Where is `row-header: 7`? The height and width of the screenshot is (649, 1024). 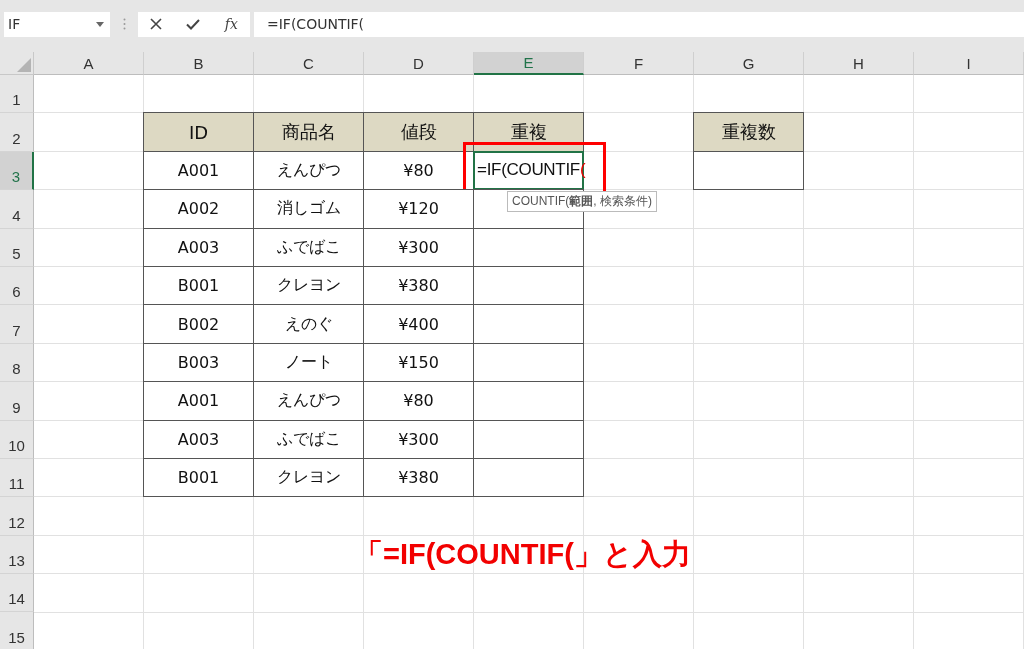
row-header: 7 is located at coordinates (17, 324).